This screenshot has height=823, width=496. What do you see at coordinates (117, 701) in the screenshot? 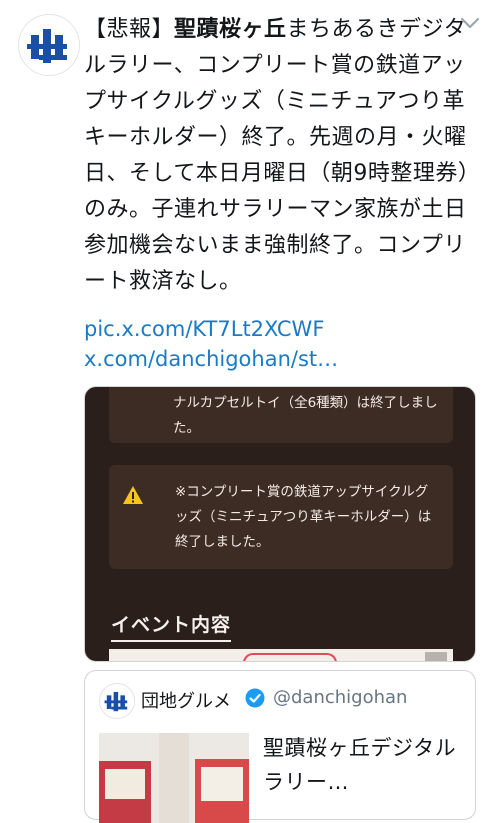
I see `quoted-author-avatar` at bounding box center [117, 701].